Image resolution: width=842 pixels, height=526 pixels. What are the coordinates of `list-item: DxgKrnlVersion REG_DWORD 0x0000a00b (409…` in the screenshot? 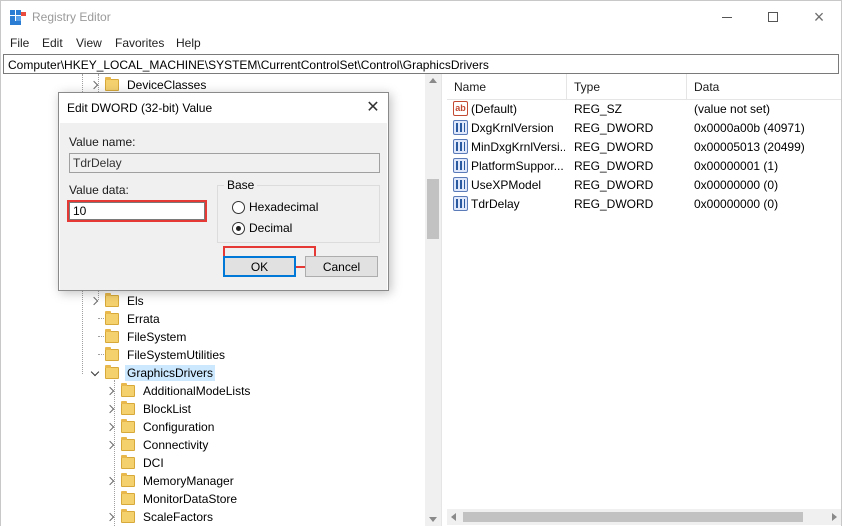 It's located at (644, 128).